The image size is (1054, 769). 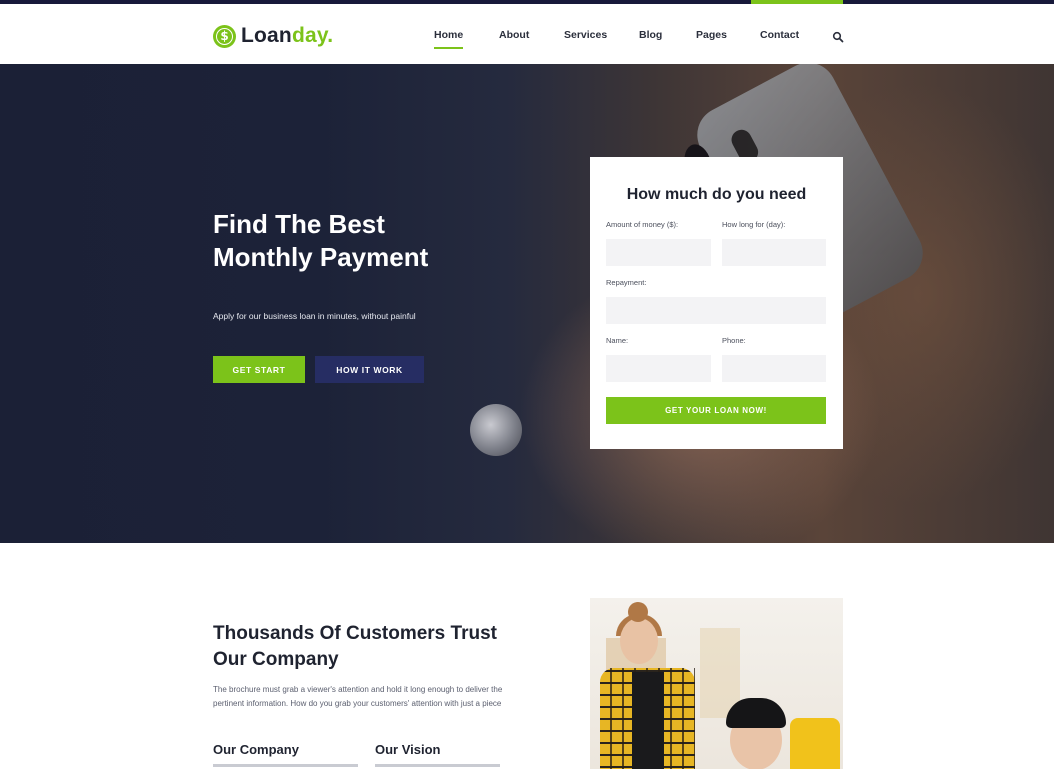 I want to click on nav-item-about: About, so click(x=514, y=35).